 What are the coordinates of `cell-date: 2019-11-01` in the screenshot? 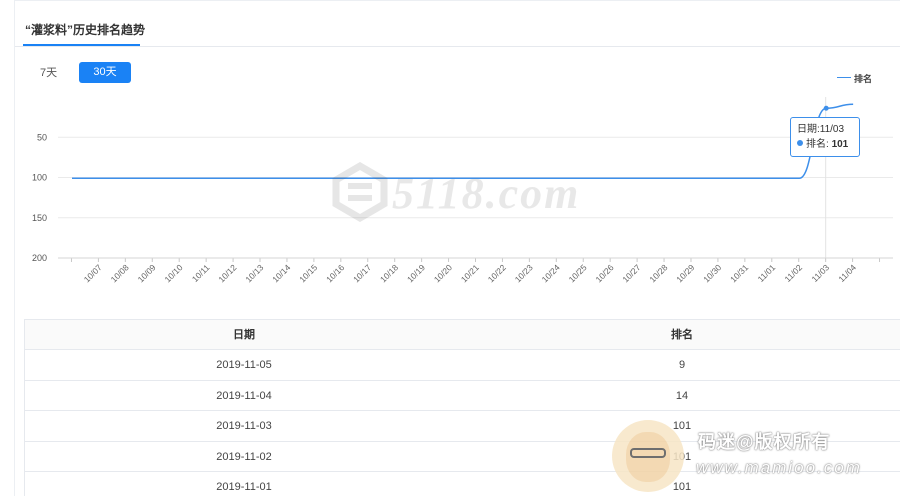 It's located at (244, 487).